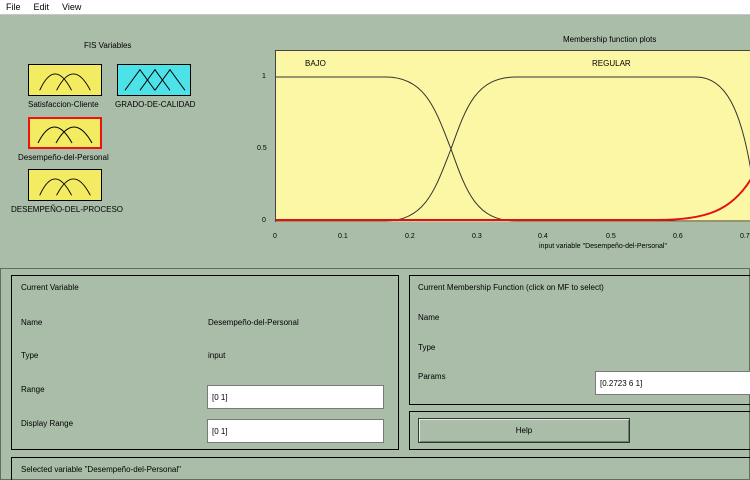 Image resolution: width=750 pixels, height=480 pixels. Describe the element at coordinates (524, 430) in the screenshot. I see `help-button: Help` at that location.